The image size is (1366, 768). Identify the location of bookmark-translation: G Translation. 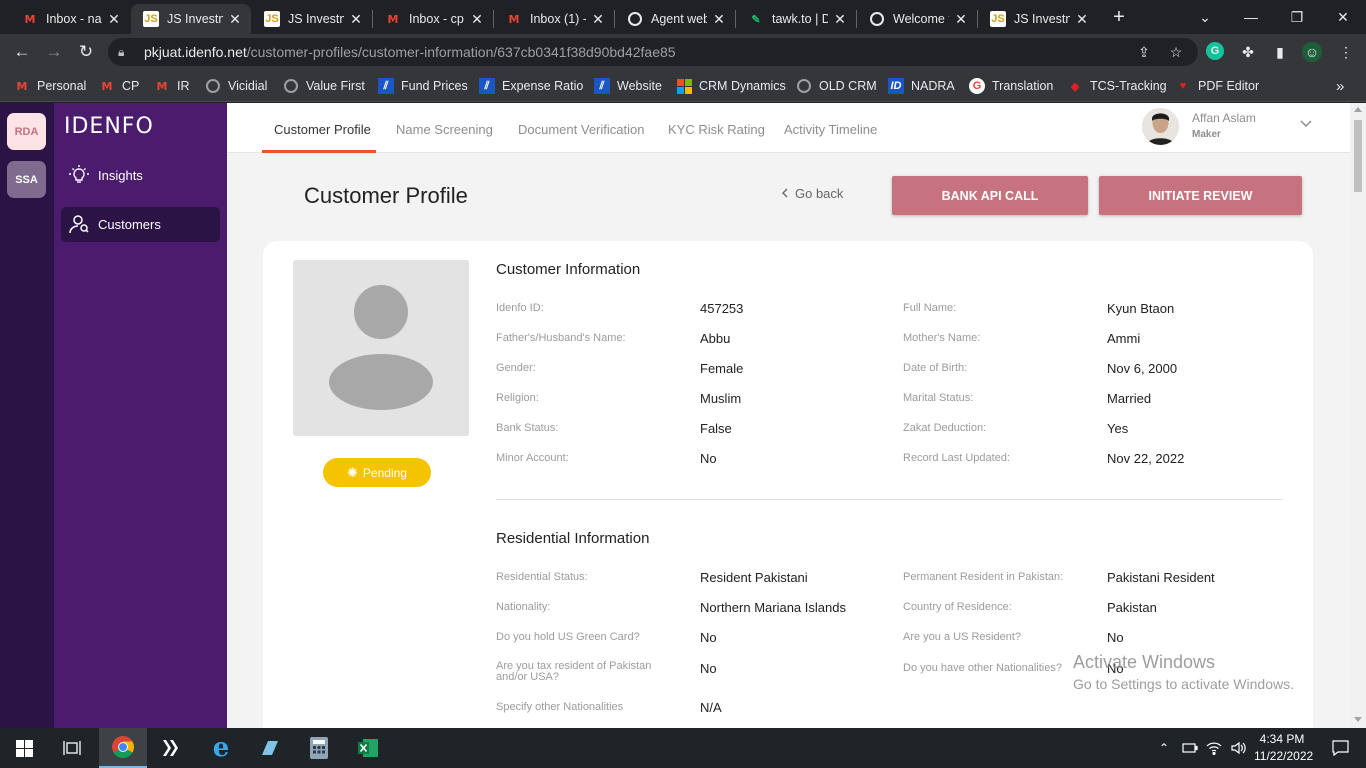
(1011, 86).